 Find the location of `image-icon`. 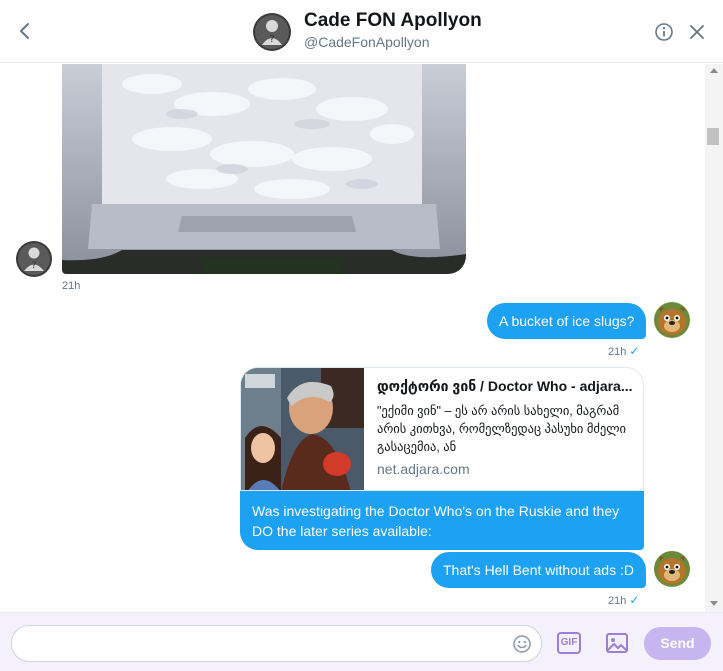

image-icon is located at coordinates (617, 643).